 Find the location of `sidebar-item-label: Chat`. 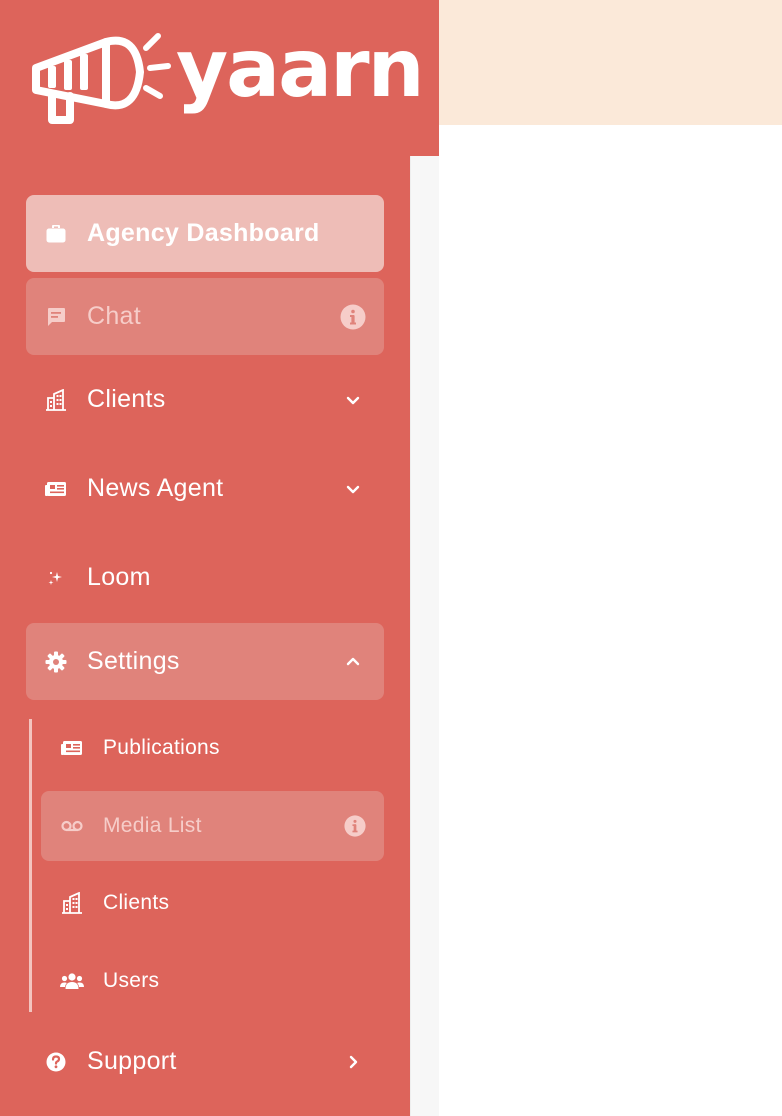

sidebar-item-label: Chat is located at coordinates (114, 316).